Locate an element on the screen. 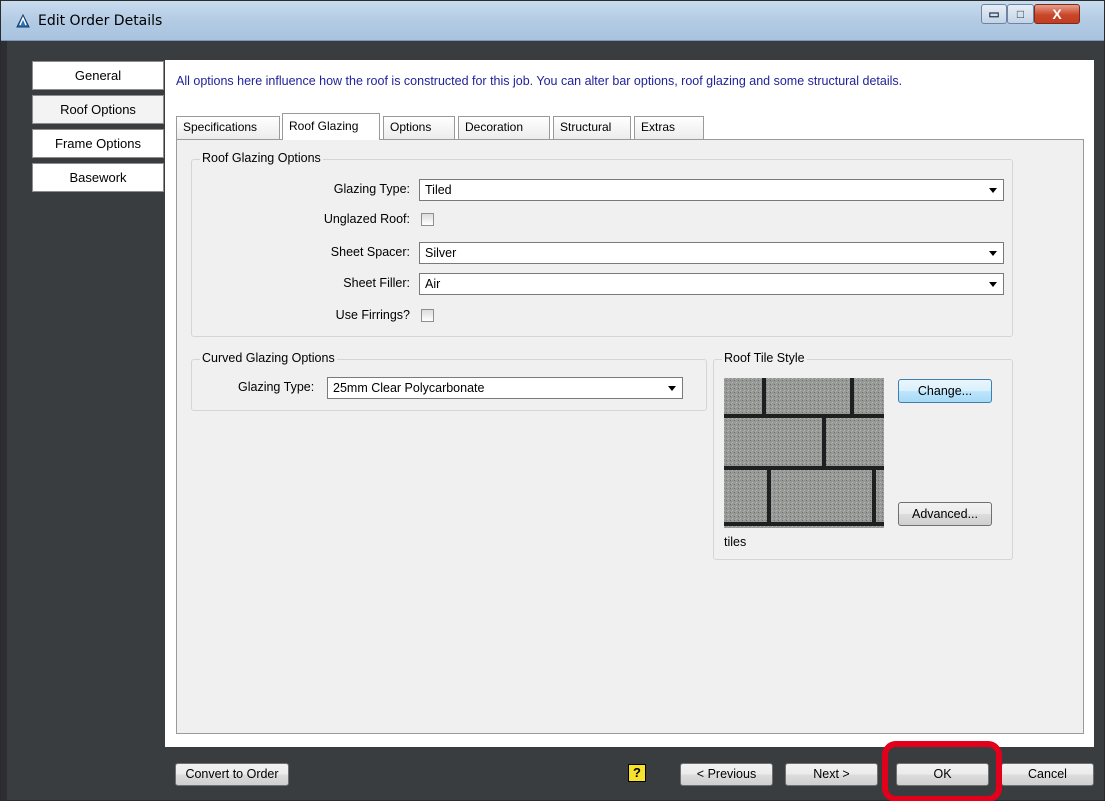 Image resolution: width=1105 pixels, height=801 pixels. side-tab-frame-options: Frame Options is located at coordinates (98, 143).